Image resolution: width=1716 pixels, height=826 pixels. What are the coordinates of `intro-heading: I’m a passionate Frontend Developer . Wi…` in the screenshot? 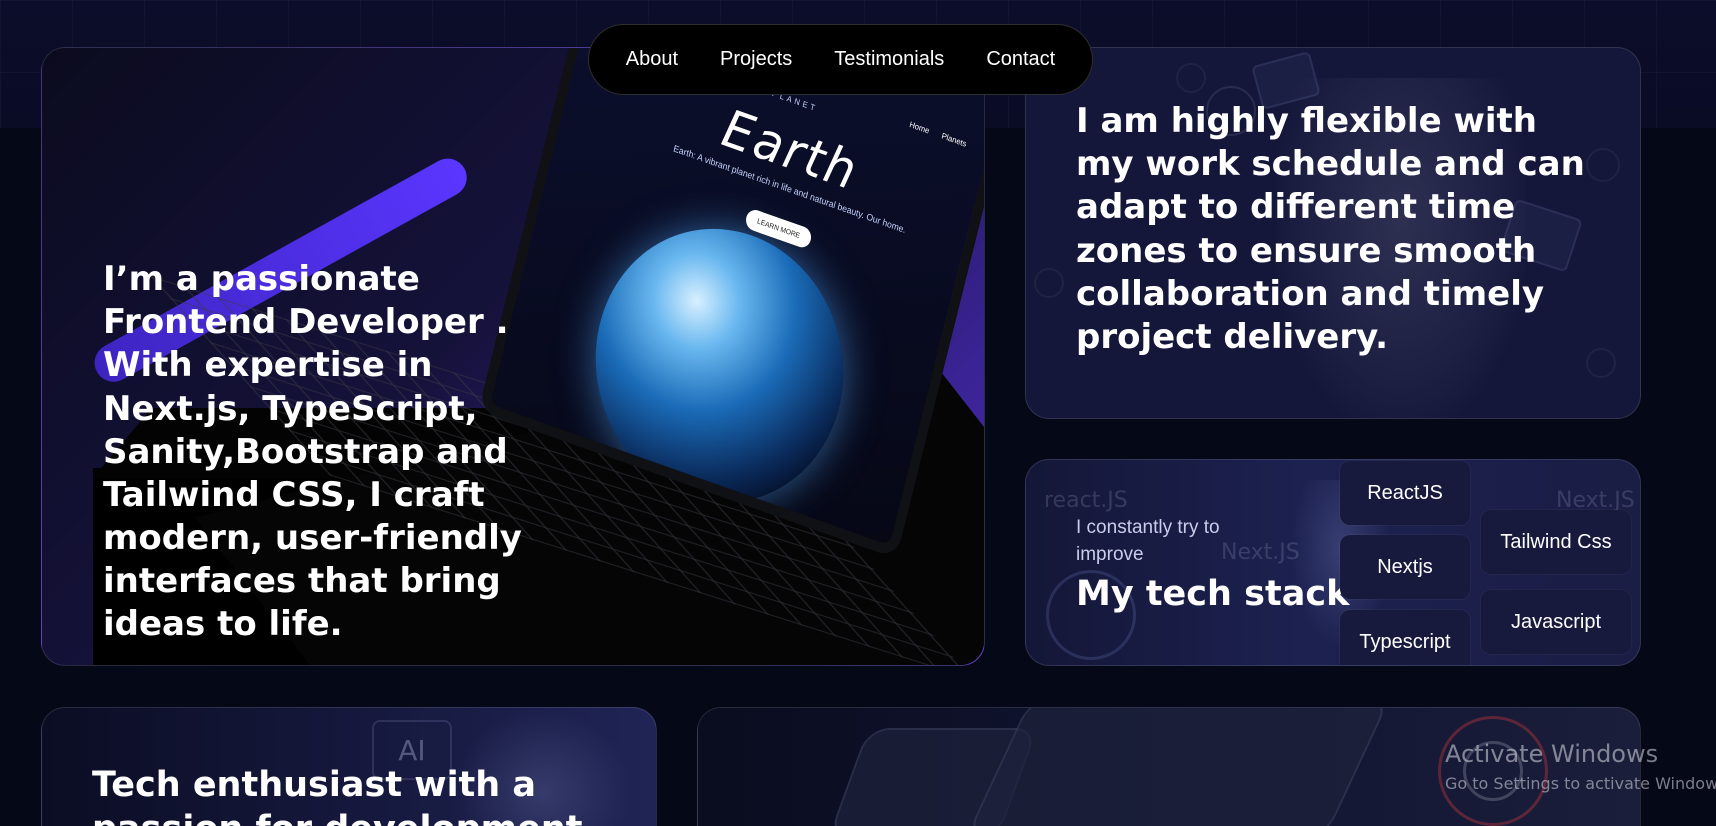 It's located at (312, 452).